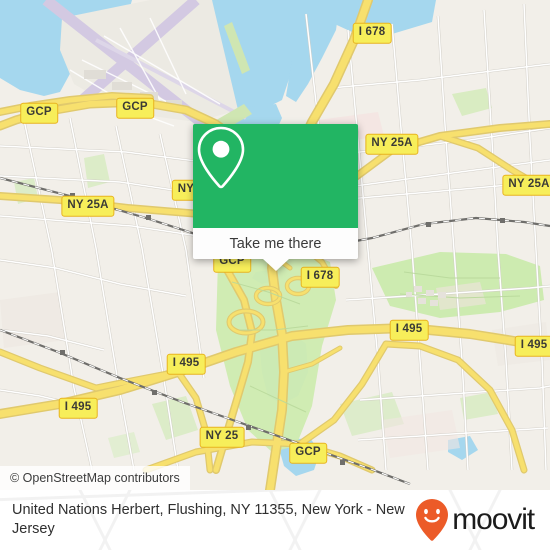 The width and height of the screenshot is (550, 550). Describe the element at coordinates (275, 265) in the screenshot. I see `popup-pointer-tail` at that location.